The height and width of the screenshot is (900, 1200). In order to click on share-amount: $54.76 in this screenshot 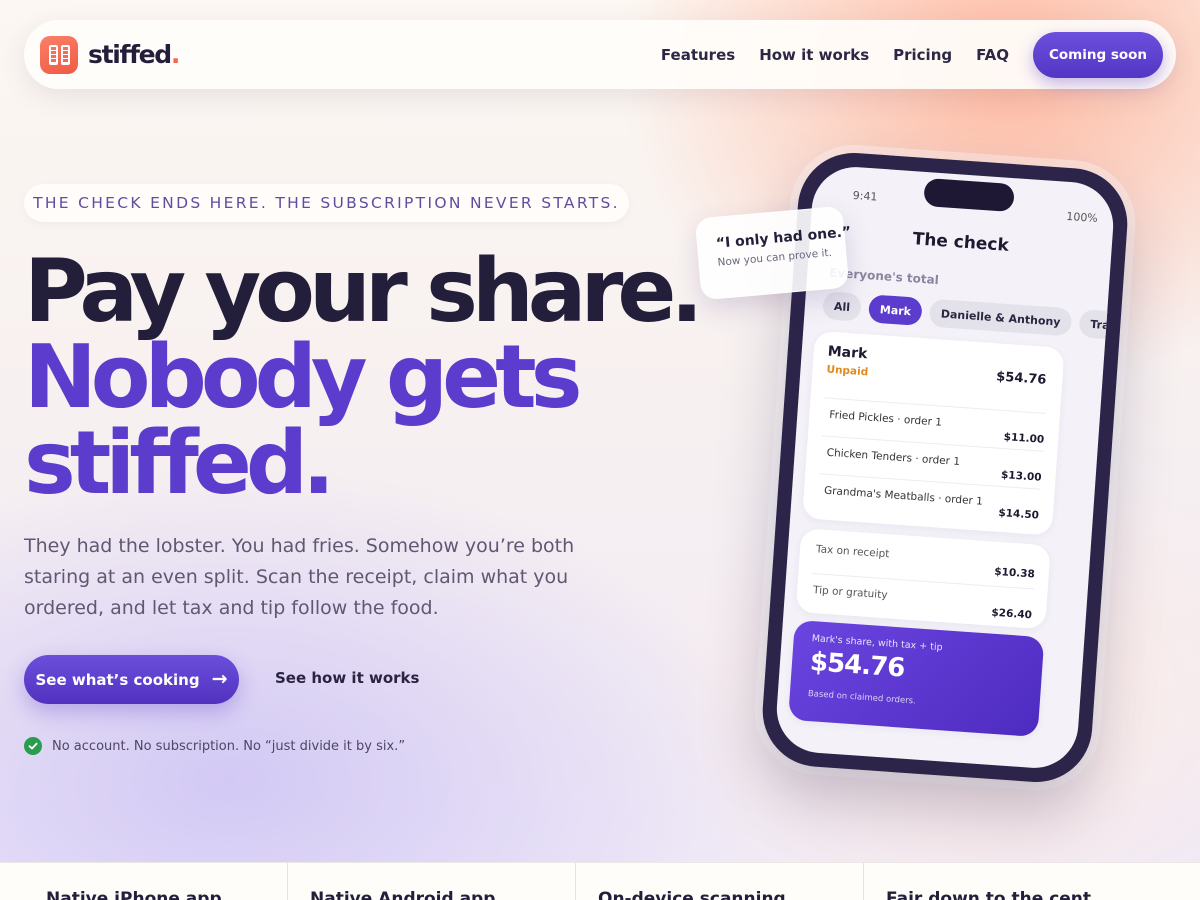, I will do `click(857, 665)`.